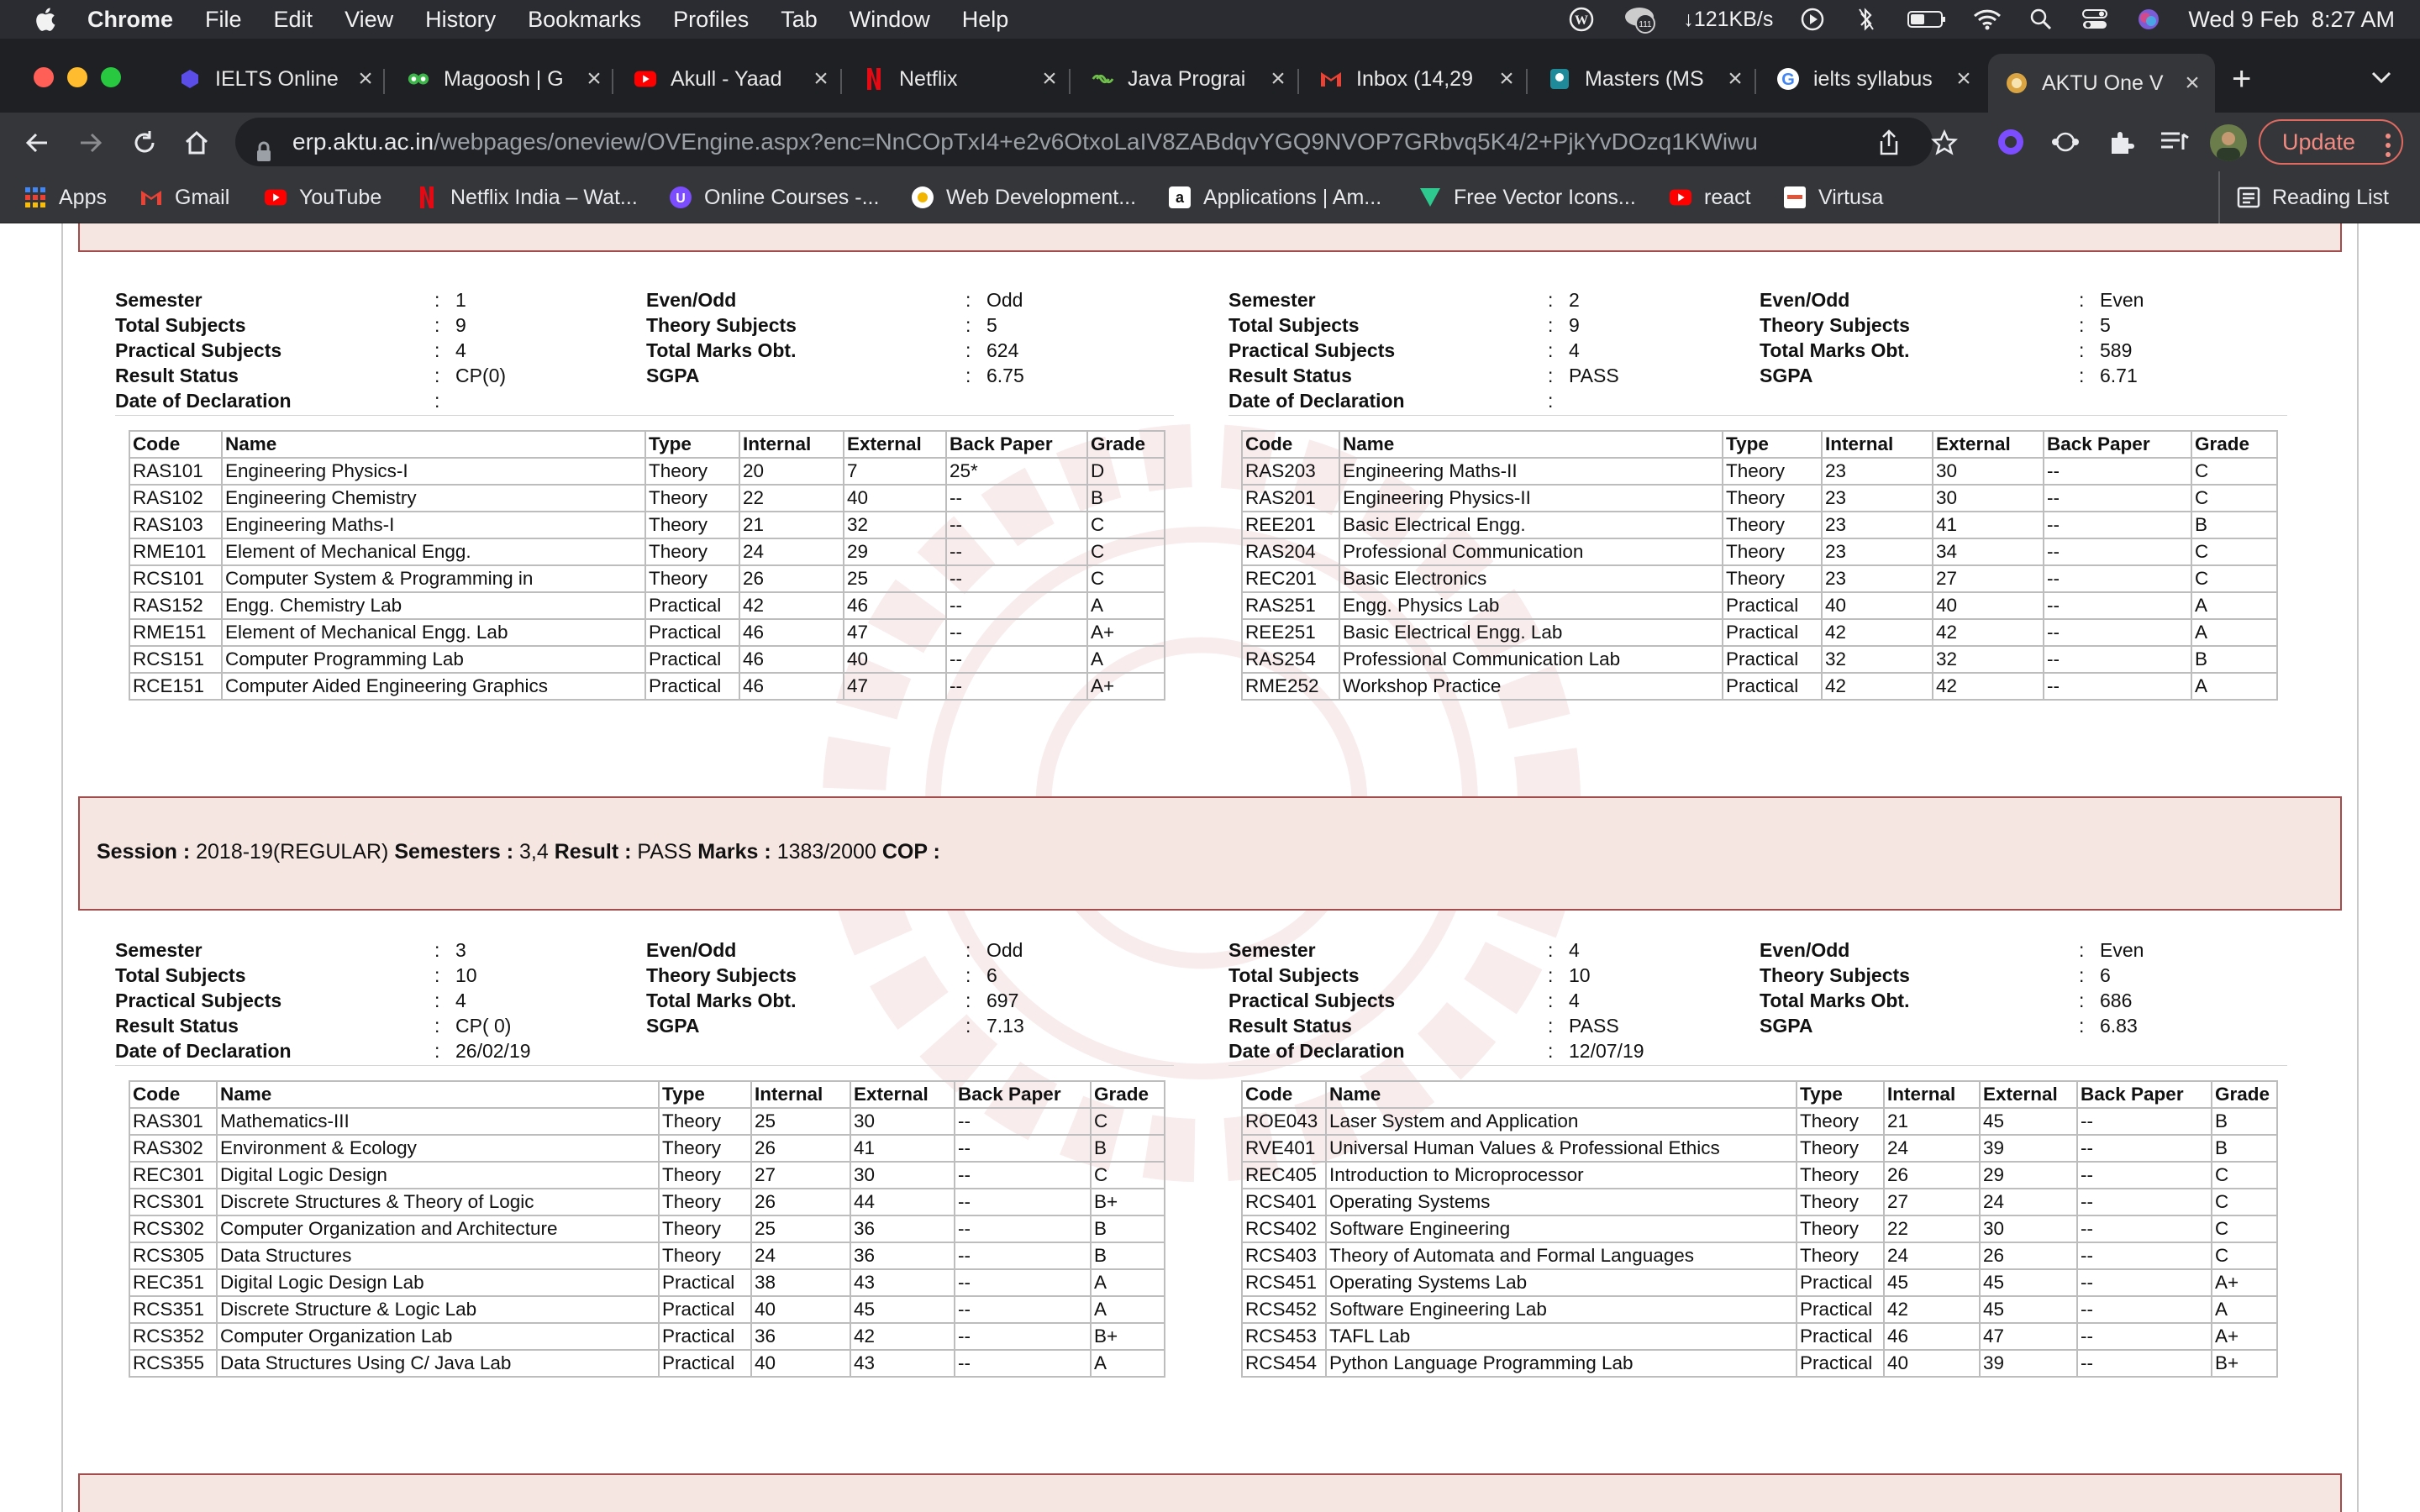 The height and width of the screenshot is (1512, 2420). Describe the element at coordinates (961, 78) in the screenshot. I see `browser-tab: Netflix ×` at that location.